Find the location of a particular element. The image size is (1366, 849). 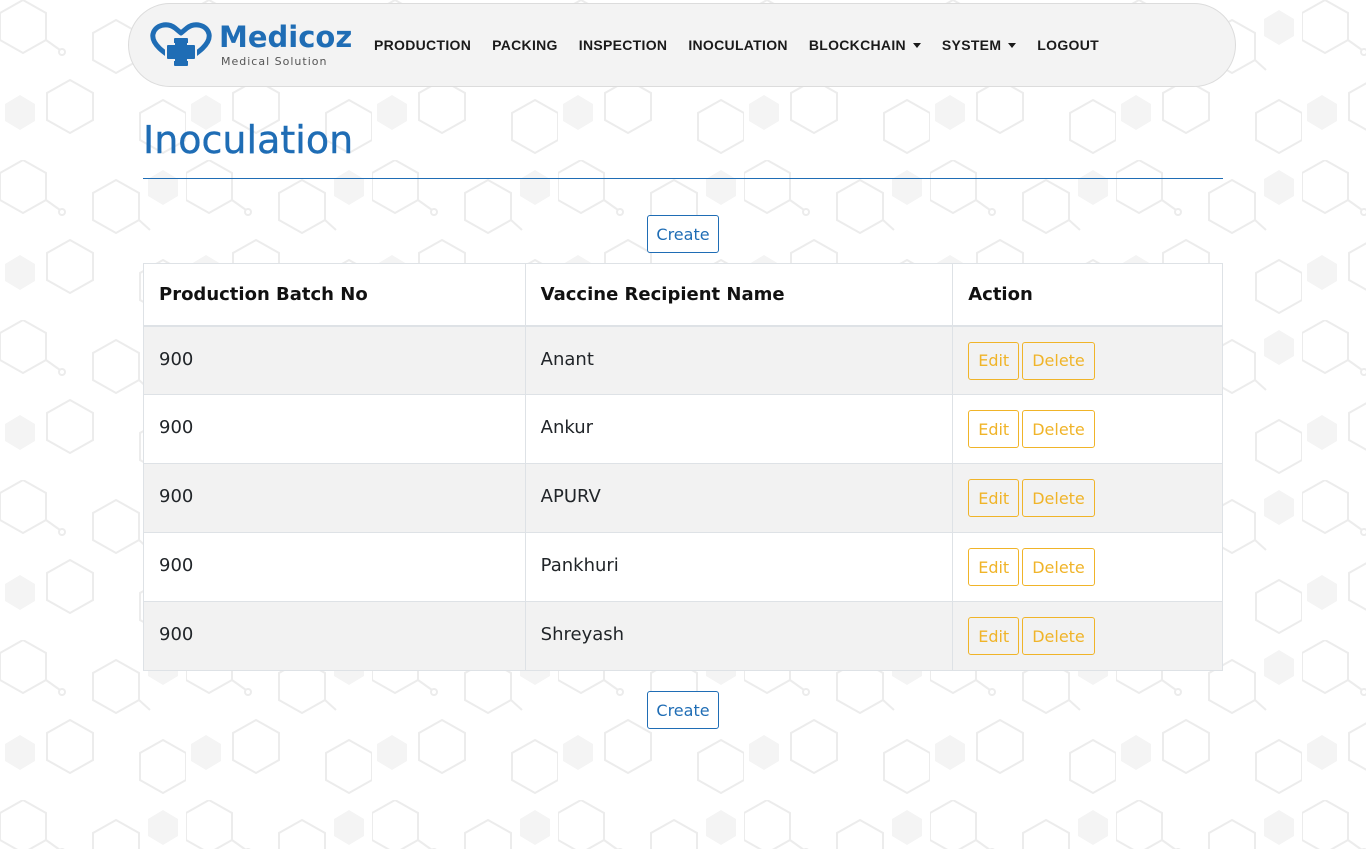

table-row: 900 Pankhuri Edit Delete is located at coordinates (683, 567).